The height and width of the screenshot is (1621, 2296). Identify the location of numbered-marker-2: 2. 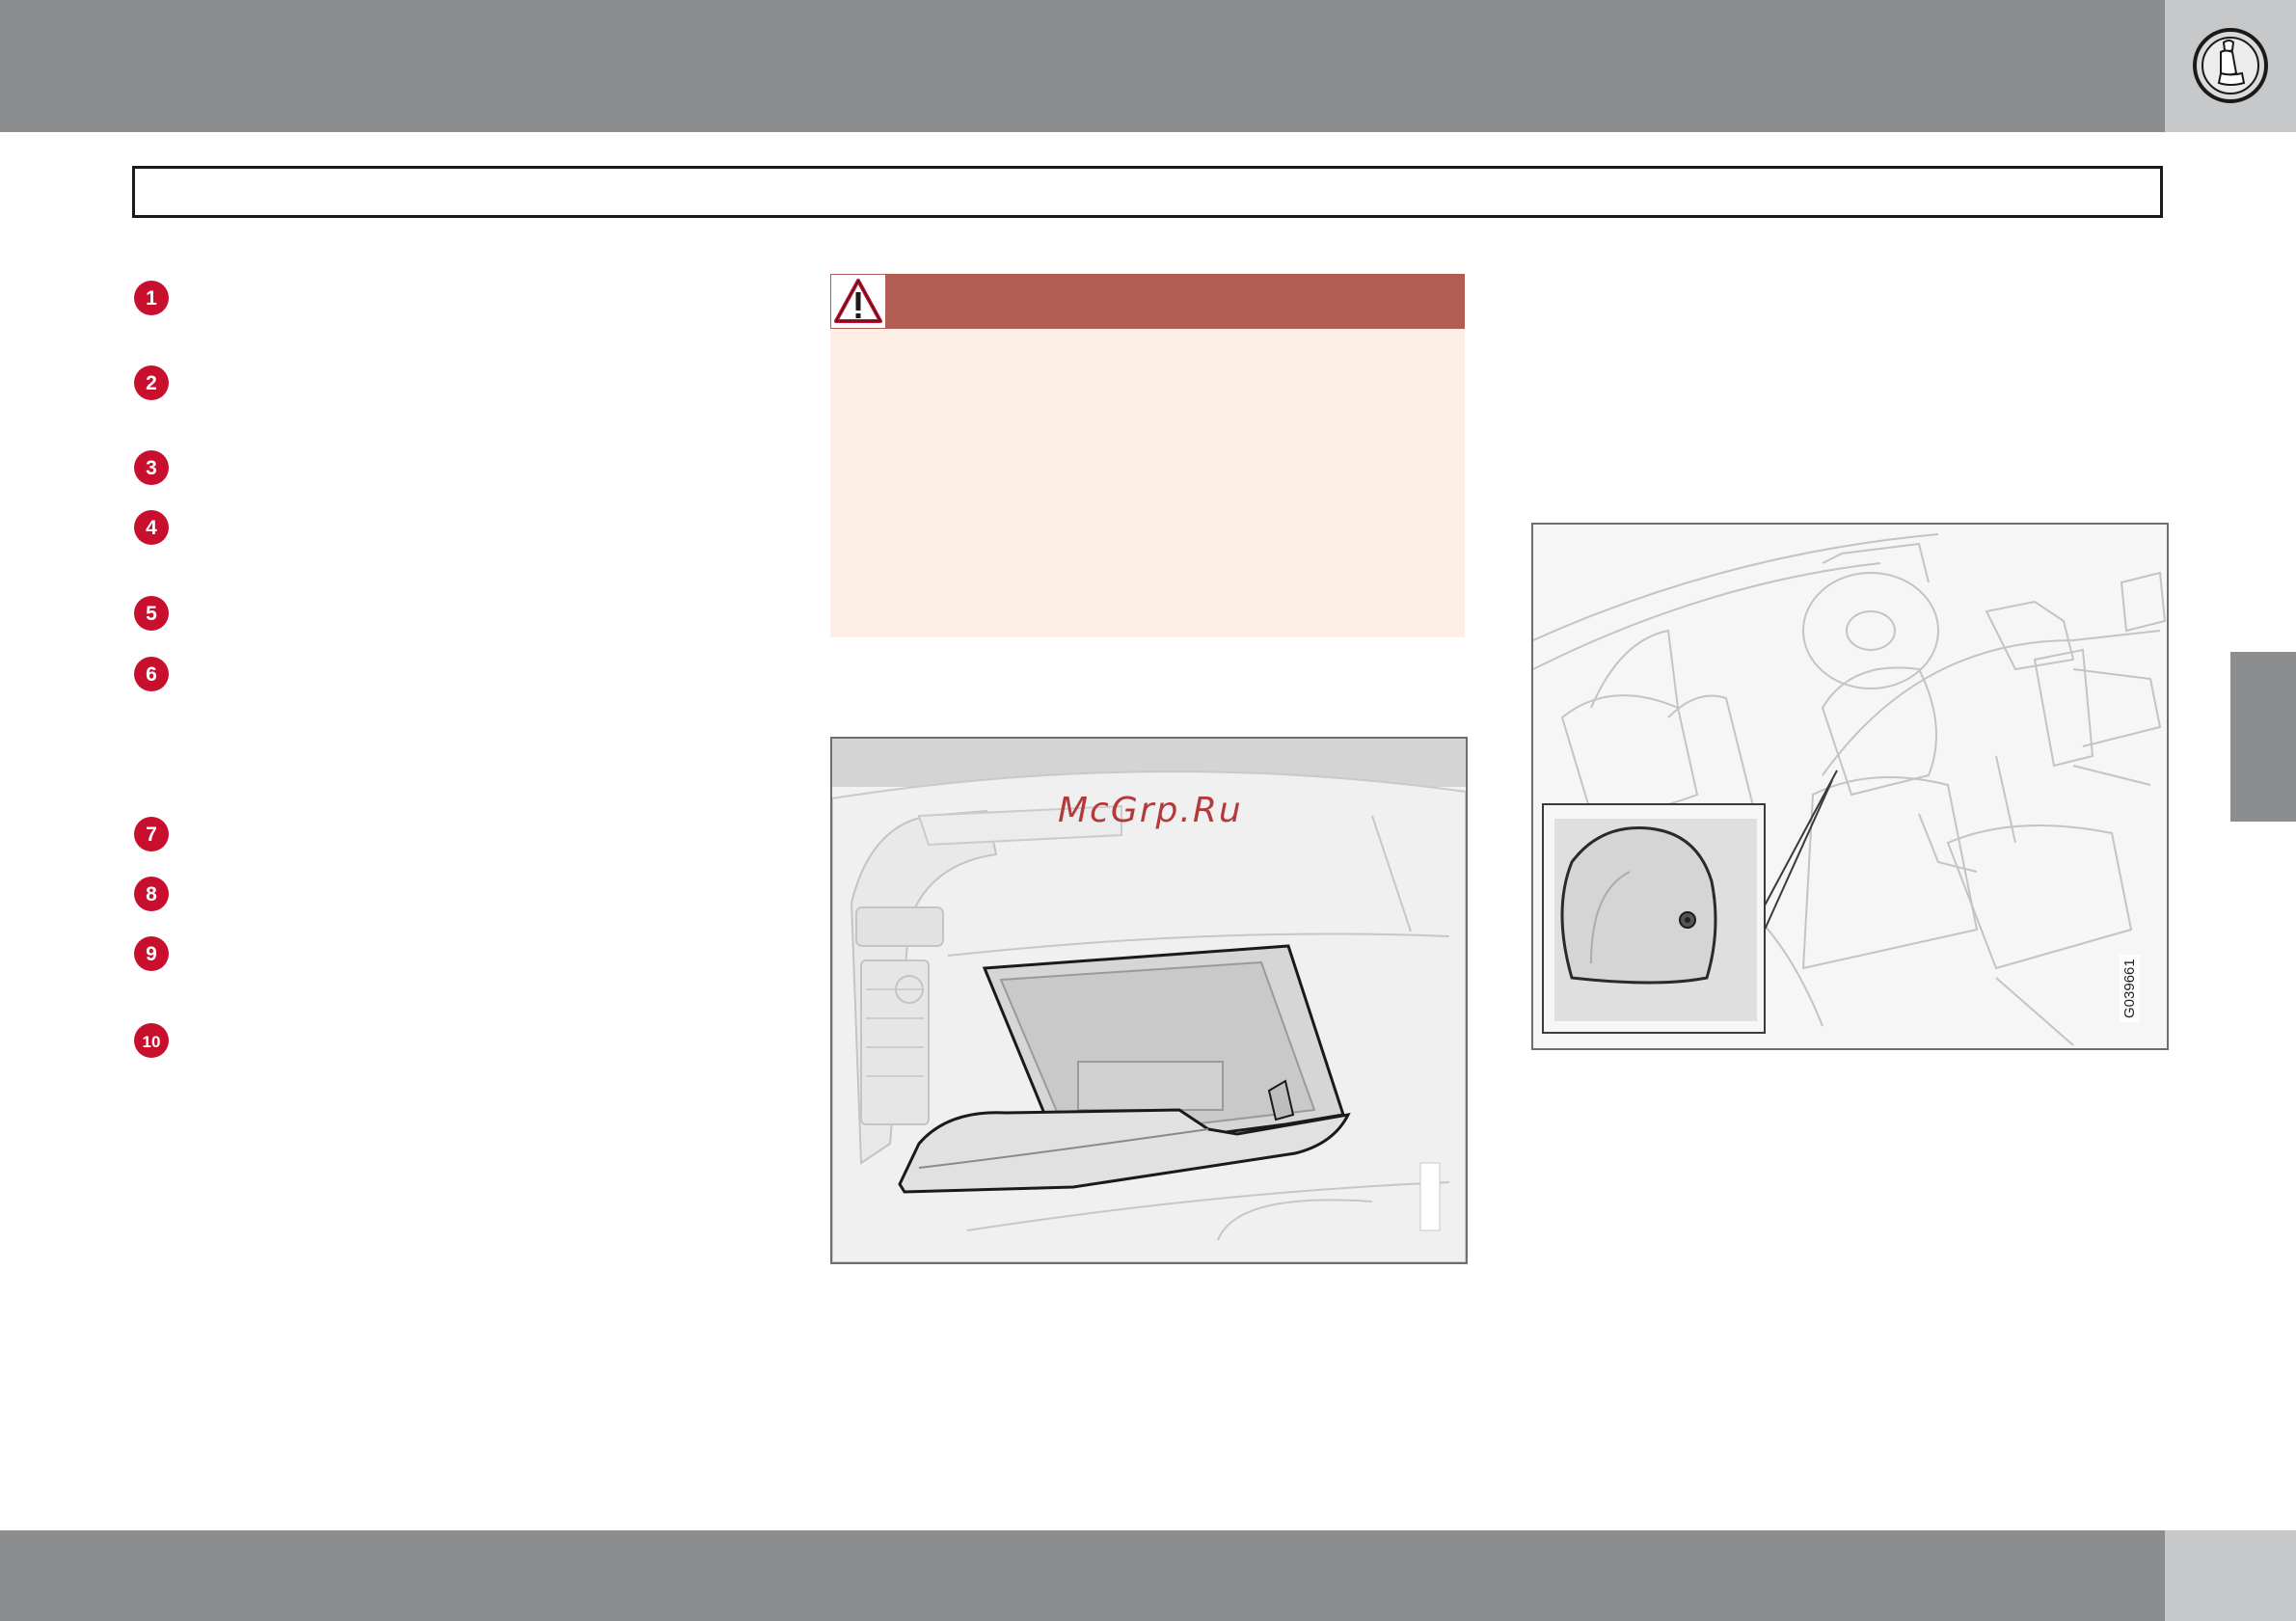
(151, 383).